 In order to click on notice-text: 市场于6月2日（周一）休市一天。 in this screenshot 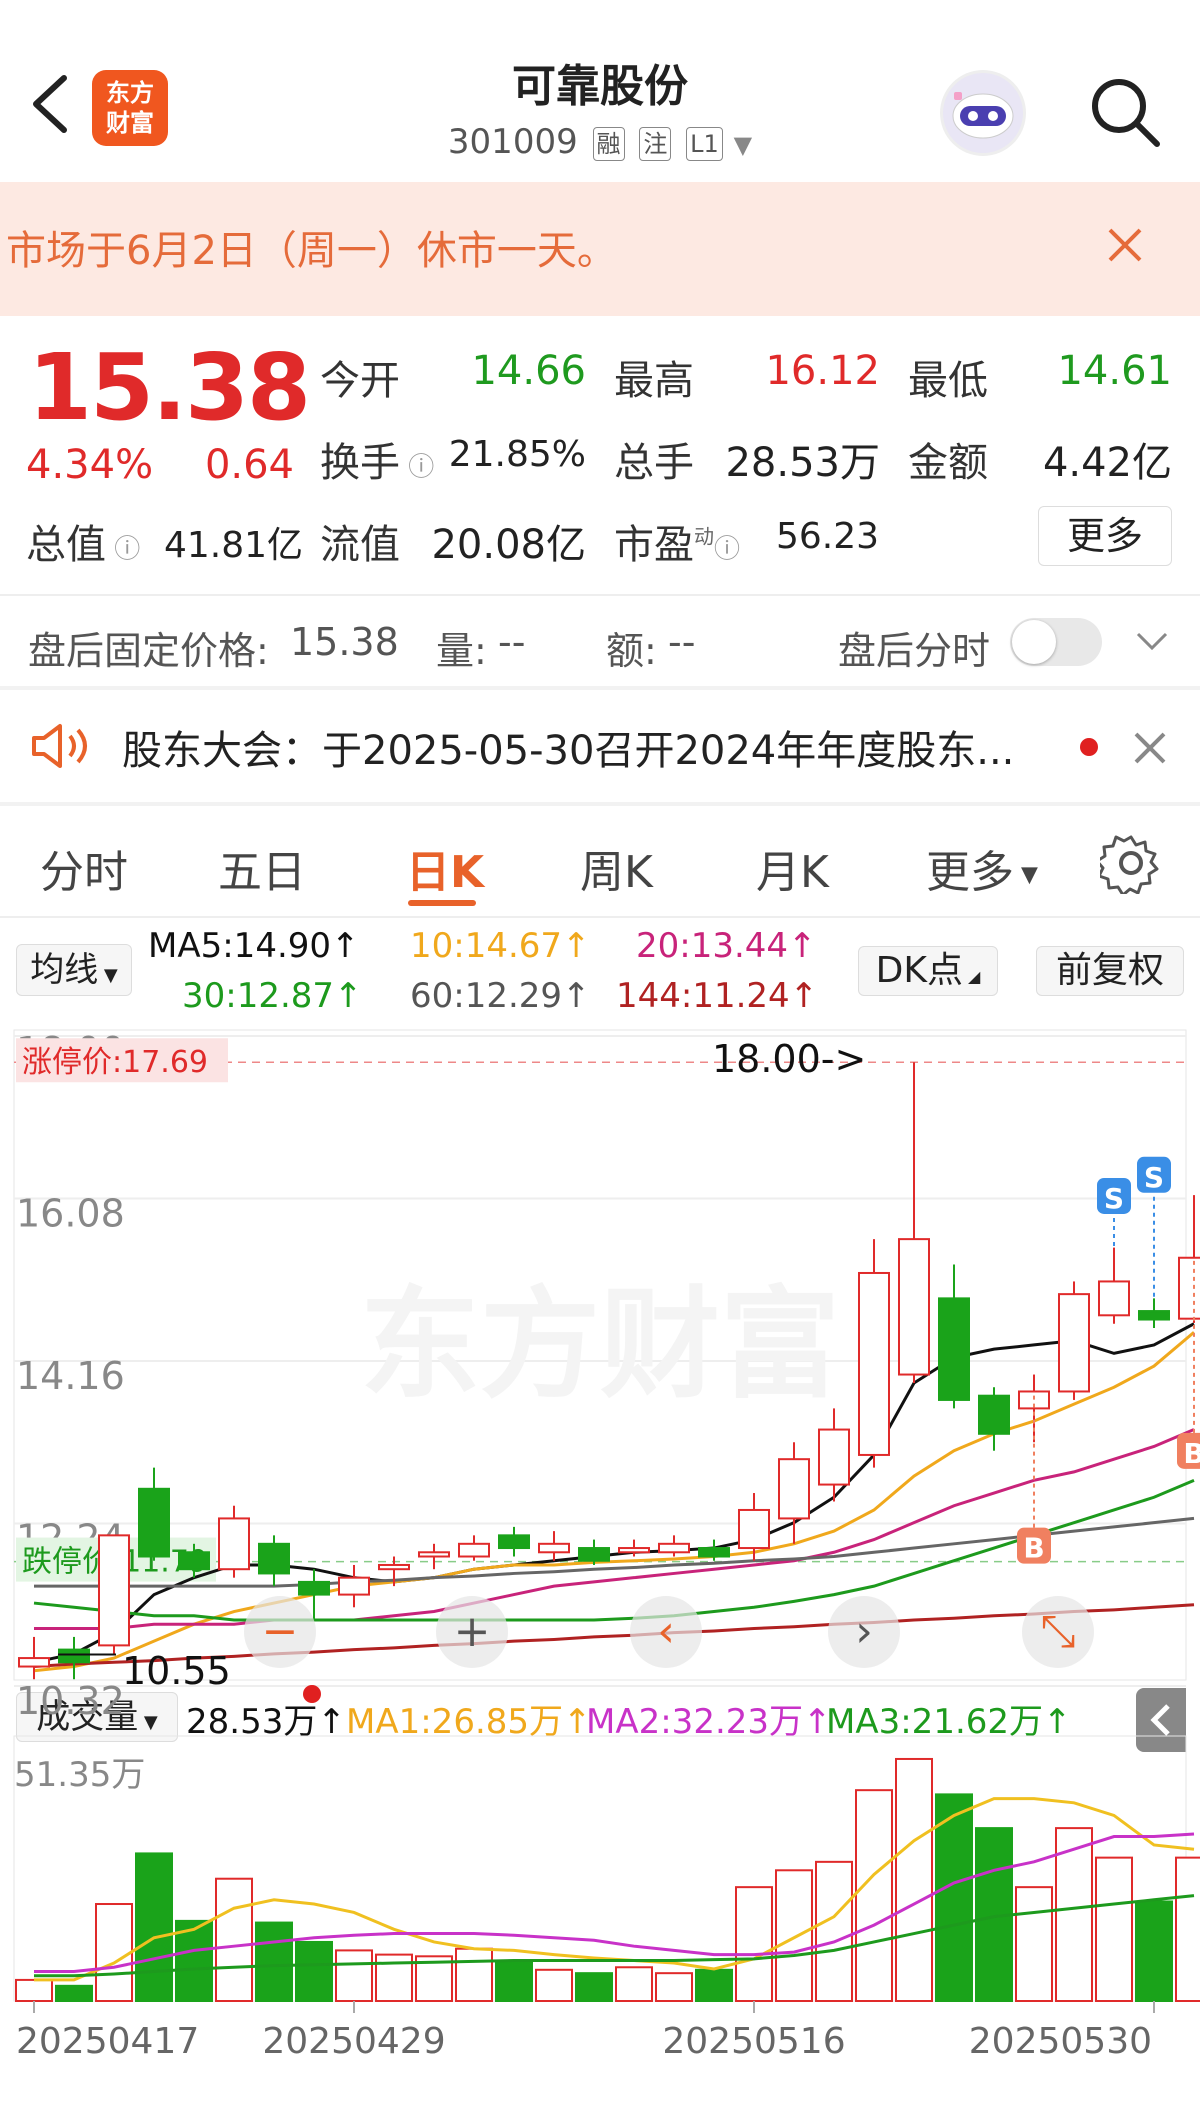, I will do `click(311, 251)`.